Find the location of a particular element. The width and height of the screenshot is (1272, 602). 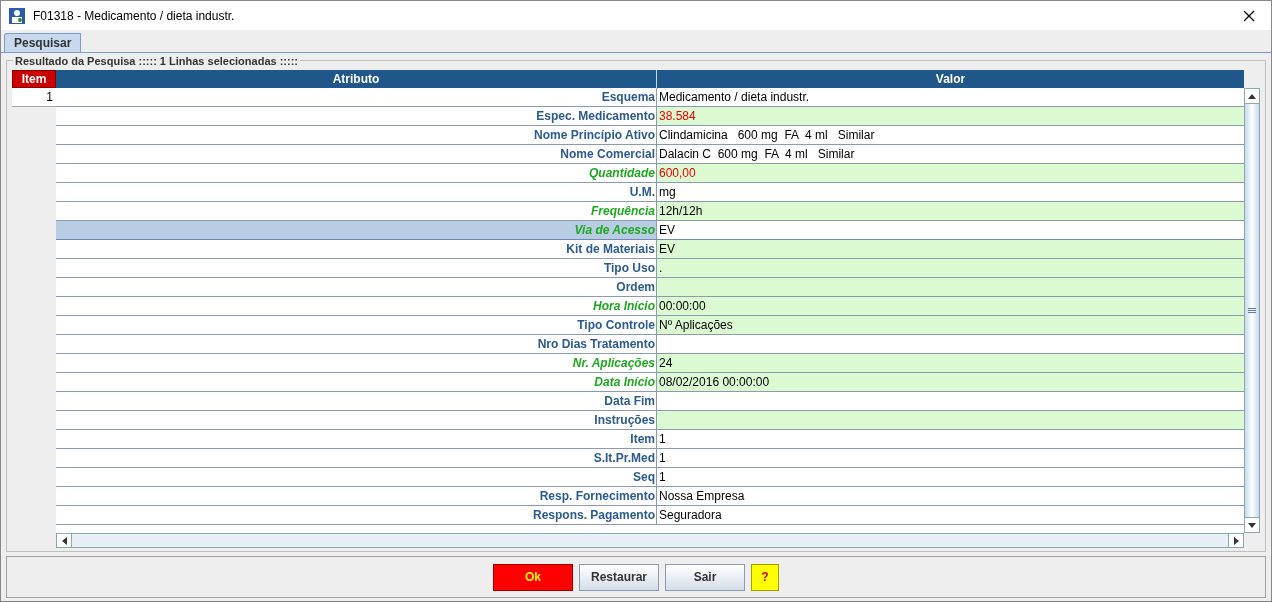

app-icon is located at coordinates (17, 15).